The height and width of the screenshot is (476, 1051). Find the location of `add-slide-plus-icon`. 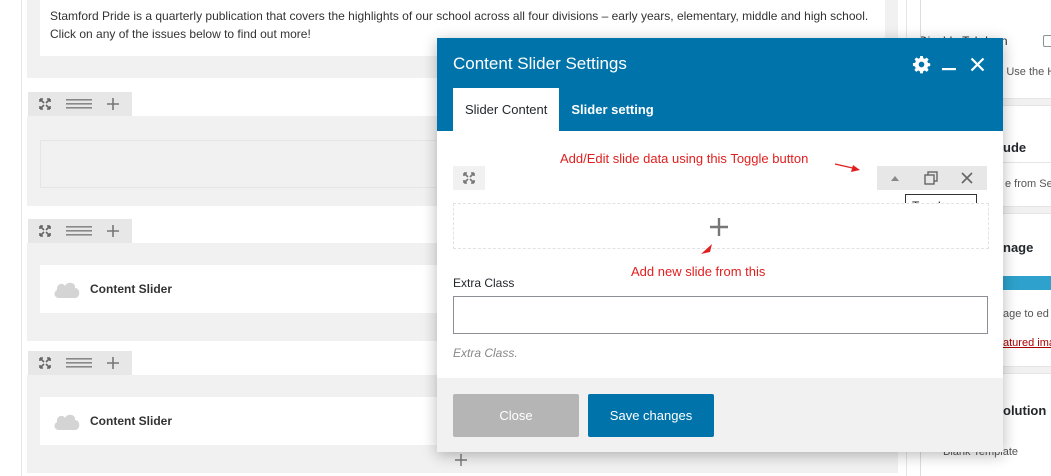

add-slide-plus-icon is located at coordinates (719, 227).